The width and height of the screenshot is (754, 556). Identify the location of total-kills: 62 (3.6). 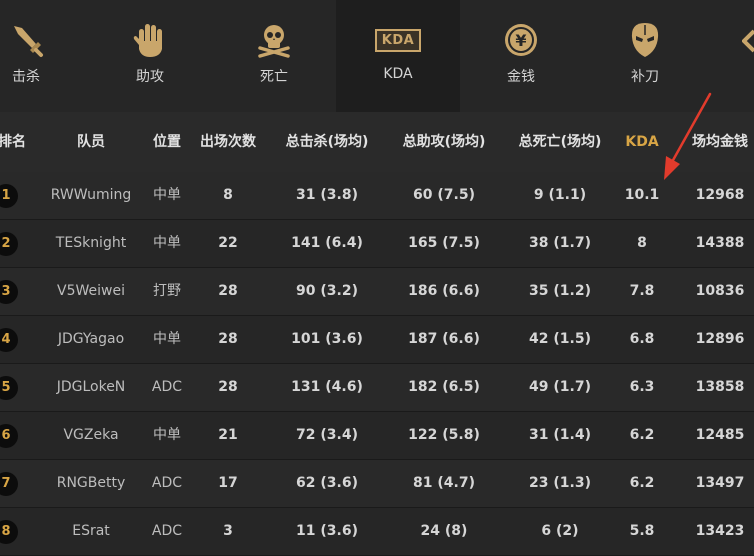
(327, 483).